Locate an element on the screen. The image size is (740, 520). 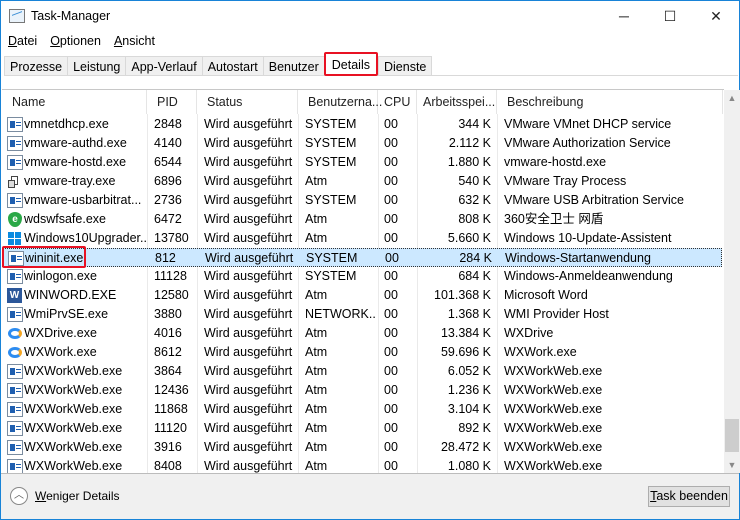
tab-prozesse: Prozesse is located at coordinates (36, 66).